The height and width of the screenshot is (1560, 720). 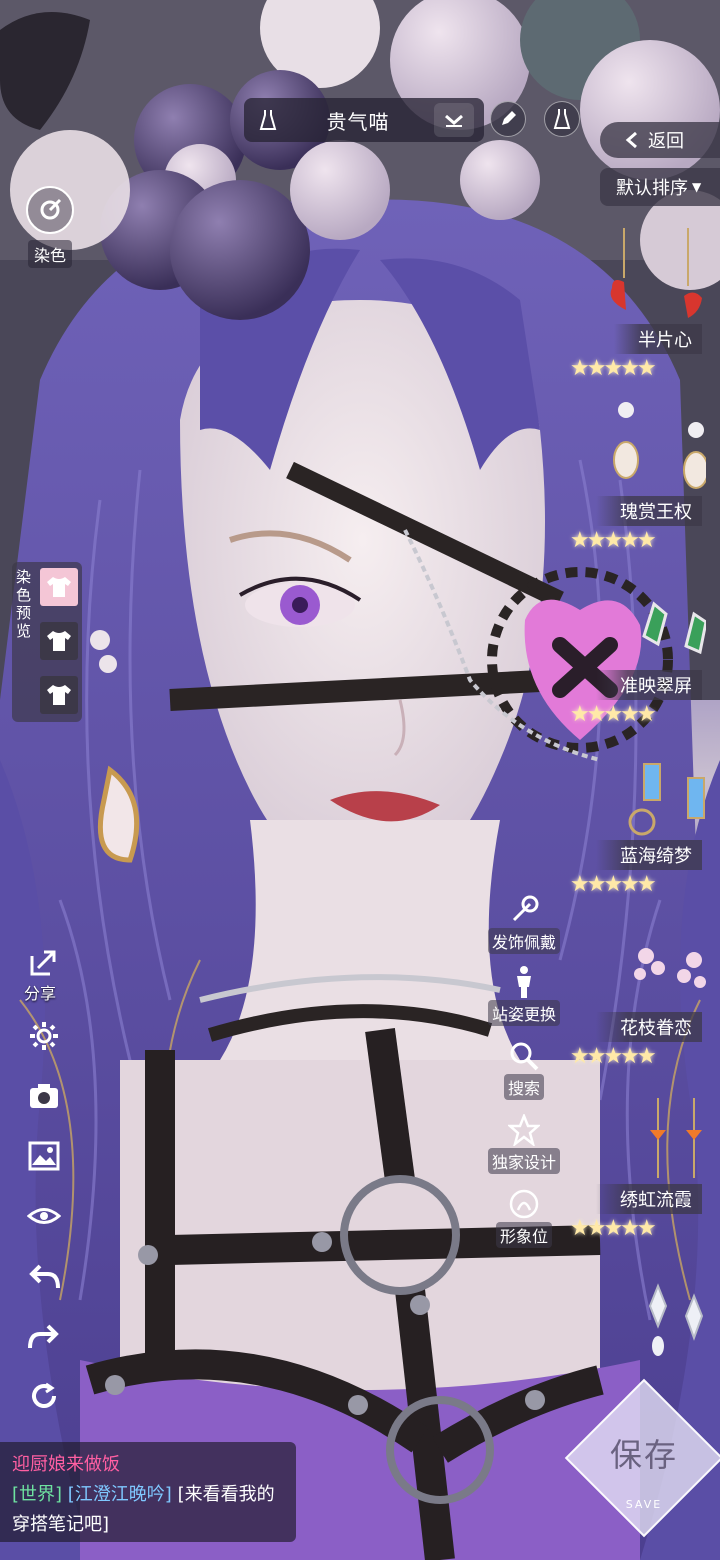 What do you see at coordinates (120, 1494) in the screenshot?
I see `chat-username: [江澄江晚吟]` at bounding box center [120, 1494].